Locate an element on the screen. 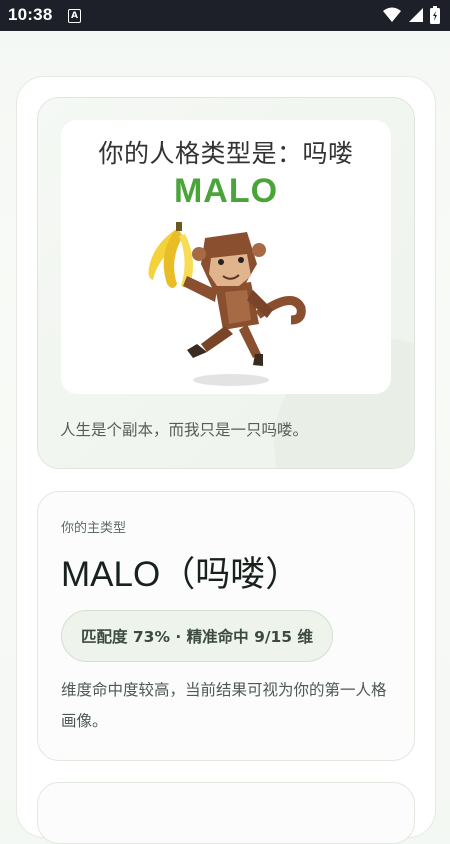  monkey-illustration is located at coordinates (227, 304).